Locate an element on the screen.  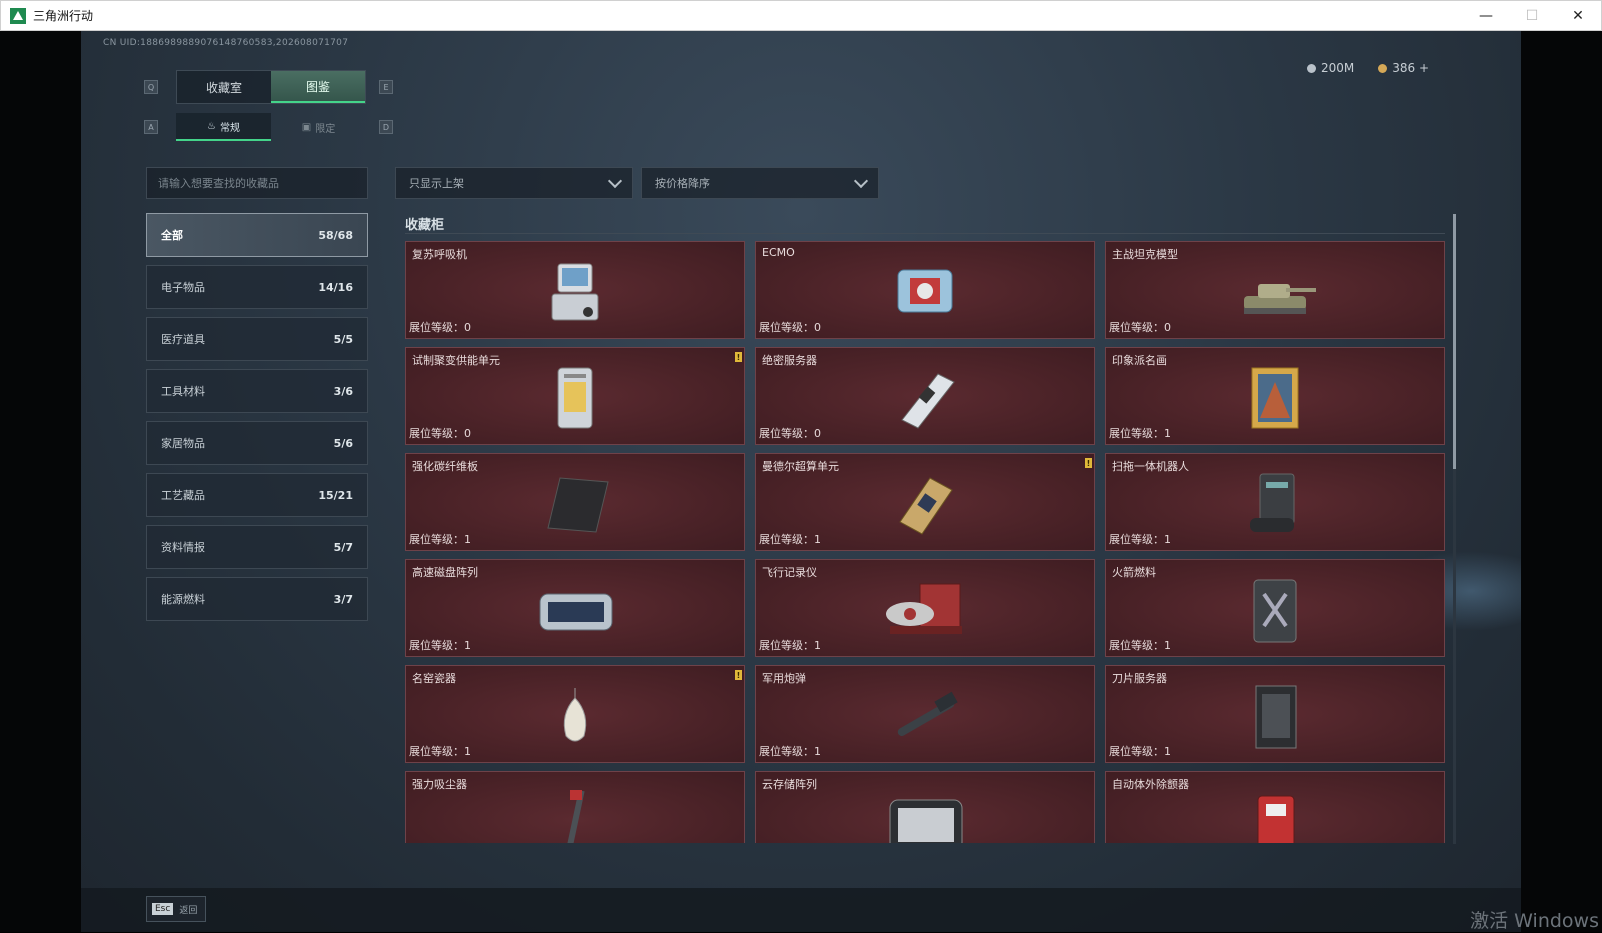
gold-balance: 386 + is located at coordinates (1403, 68).